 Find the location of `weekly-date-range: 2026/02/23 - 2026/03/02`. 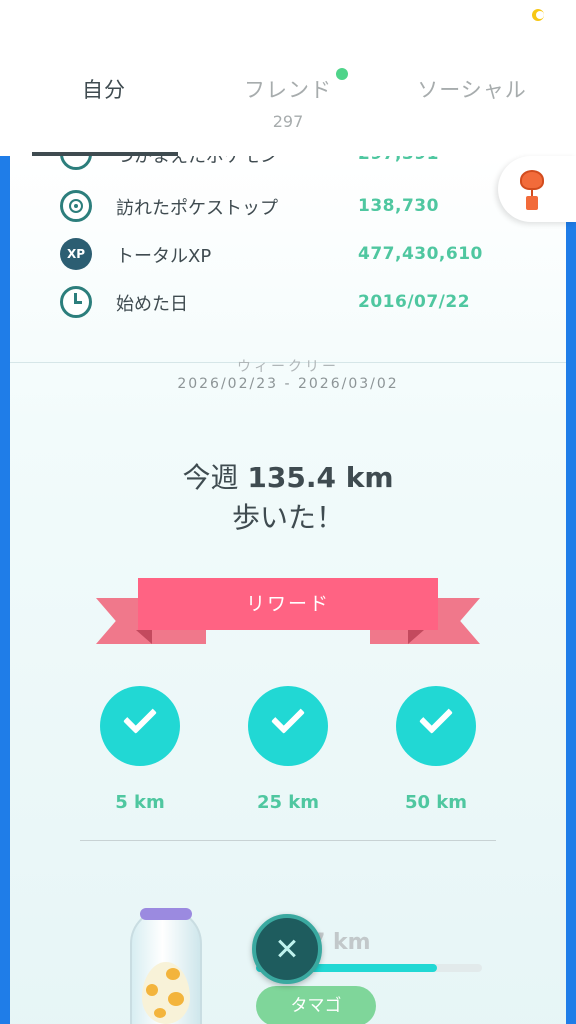

weekly-date-range: 2026/02/23 - 2026/03/02 is located at coordinates (288, 384).